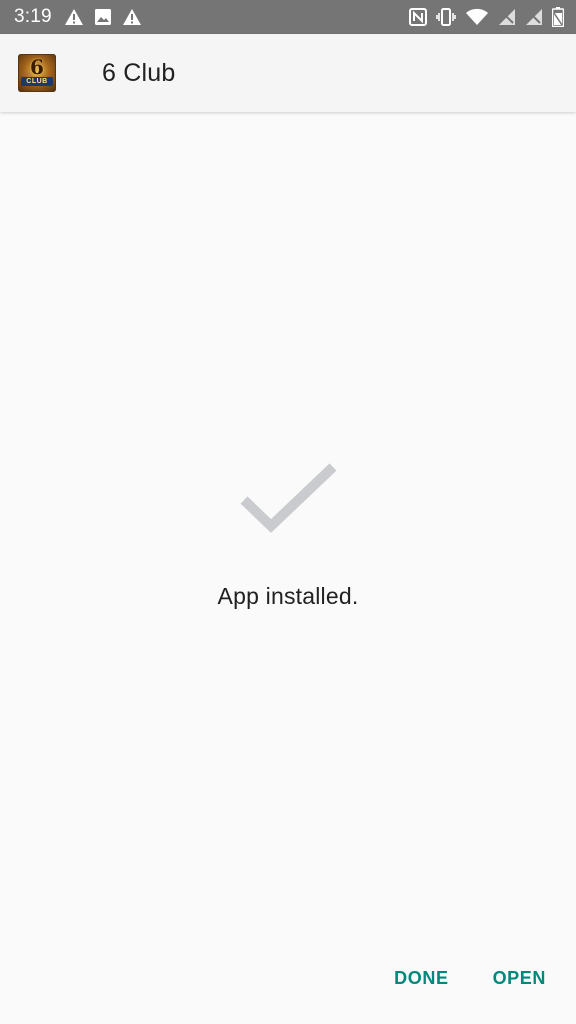 Image resolution: width=576 pixels, height=1024 pixels. I want to click on vibrate-icon, so click(446, 17).